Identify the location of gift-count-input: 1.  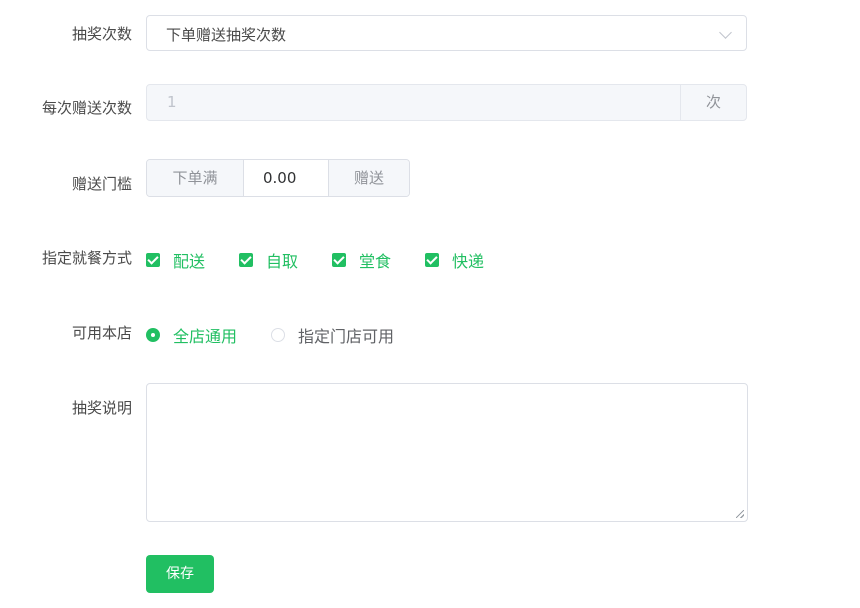
(172, 102).